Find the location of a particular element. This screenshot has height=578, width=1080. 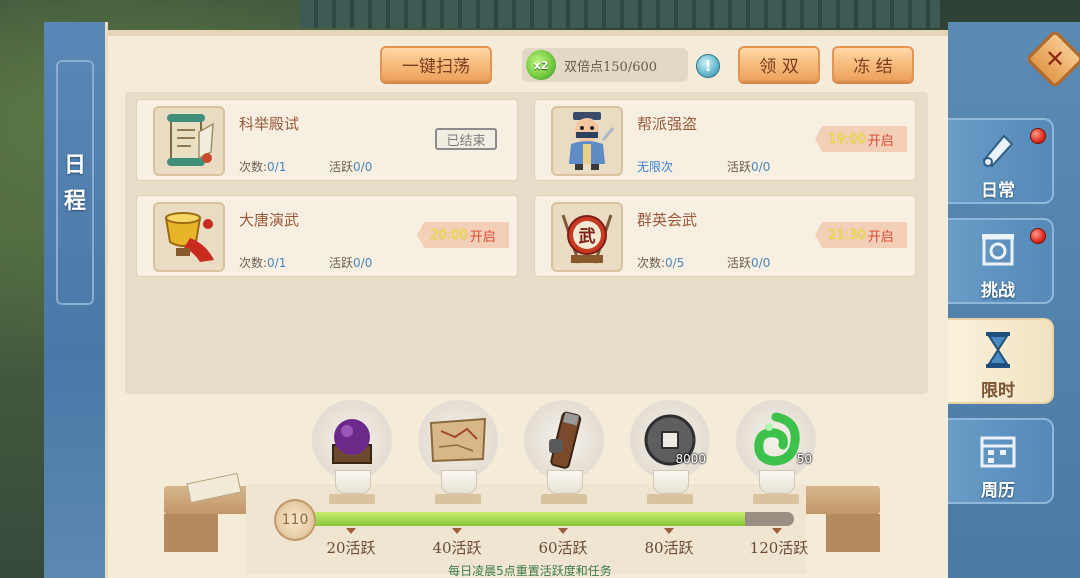

activity-progress-fill is located at coordinates (522, 519).